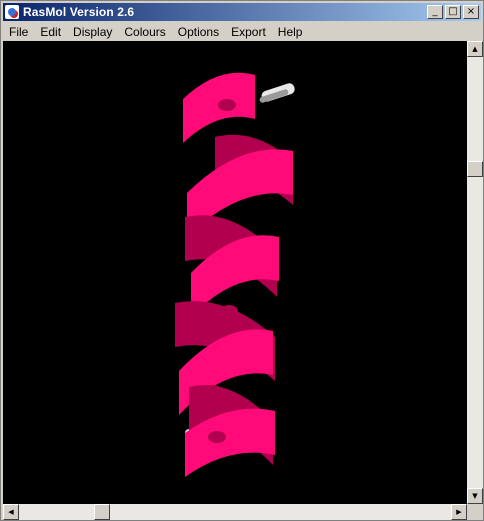 This screenshot has width=484, height=521. I want to click on menu-display: Display, so click(92, 32).